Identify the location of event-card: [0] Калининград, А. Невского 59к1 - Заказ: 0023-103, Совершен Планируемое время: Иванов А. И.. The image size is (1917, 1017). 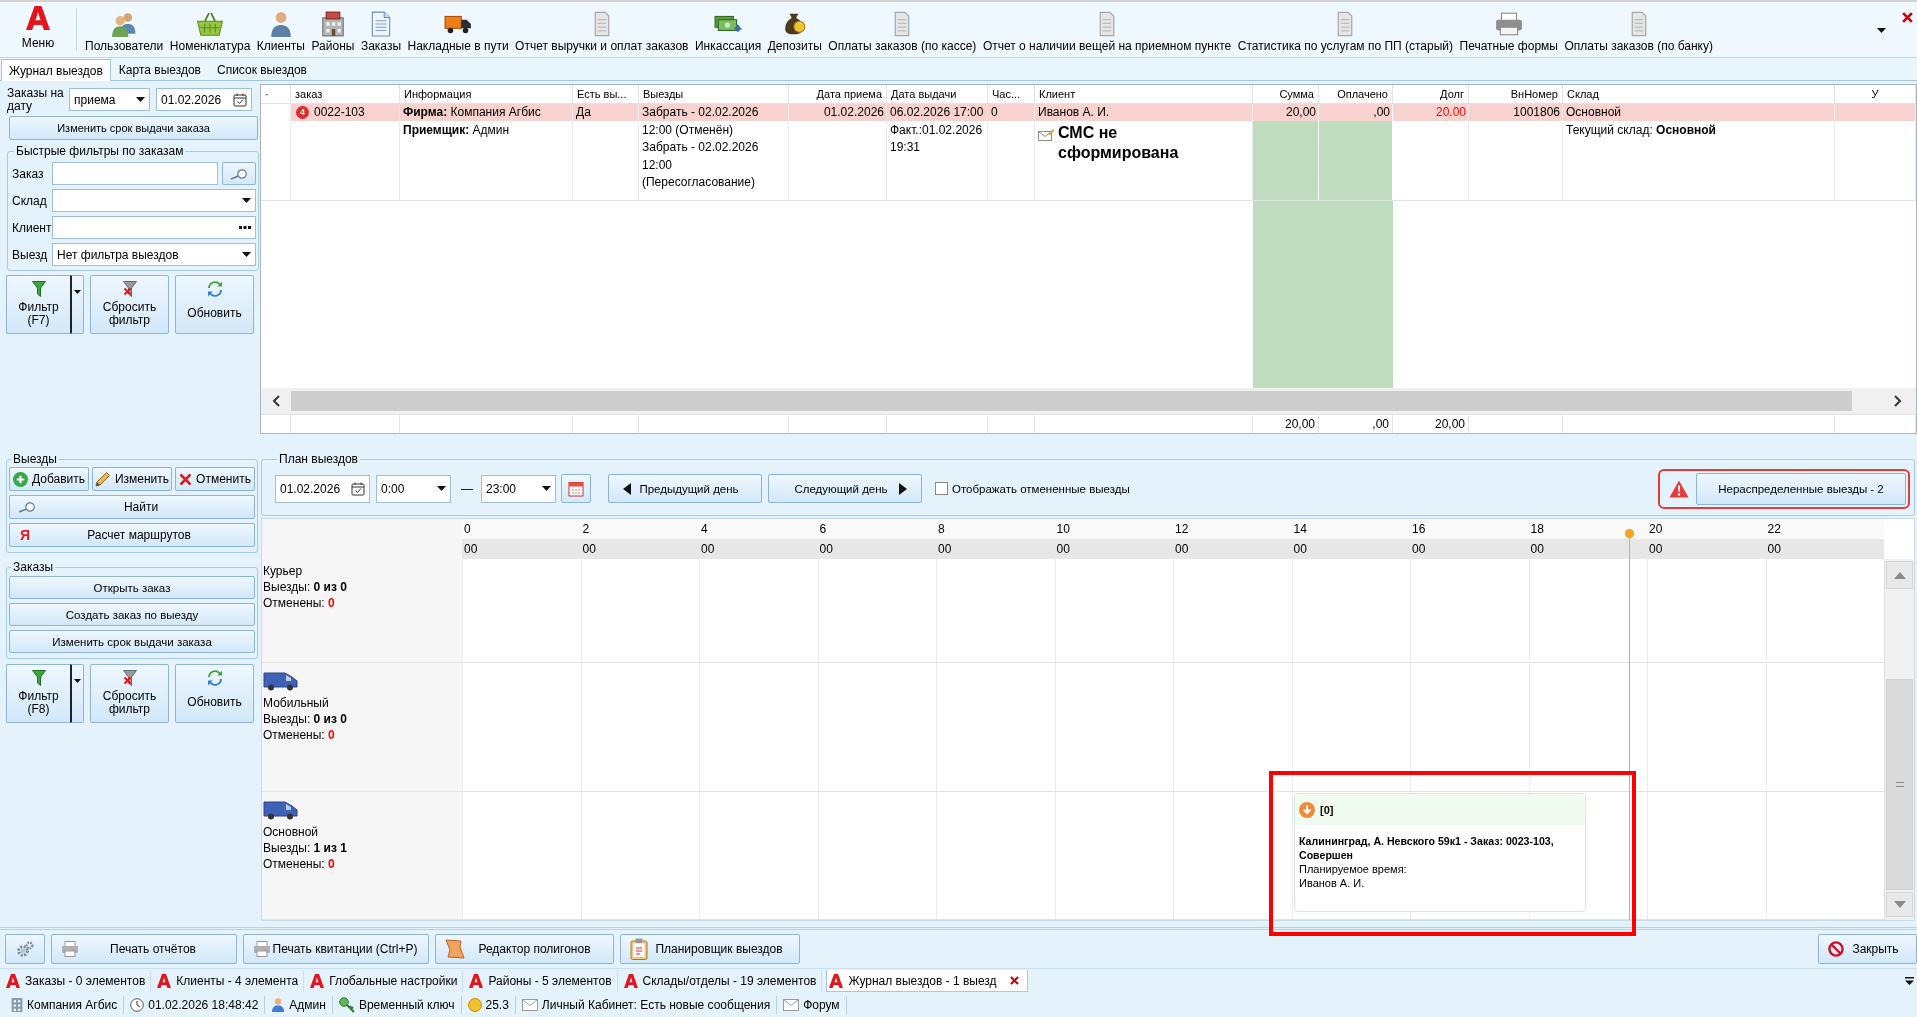
(1440, 852).